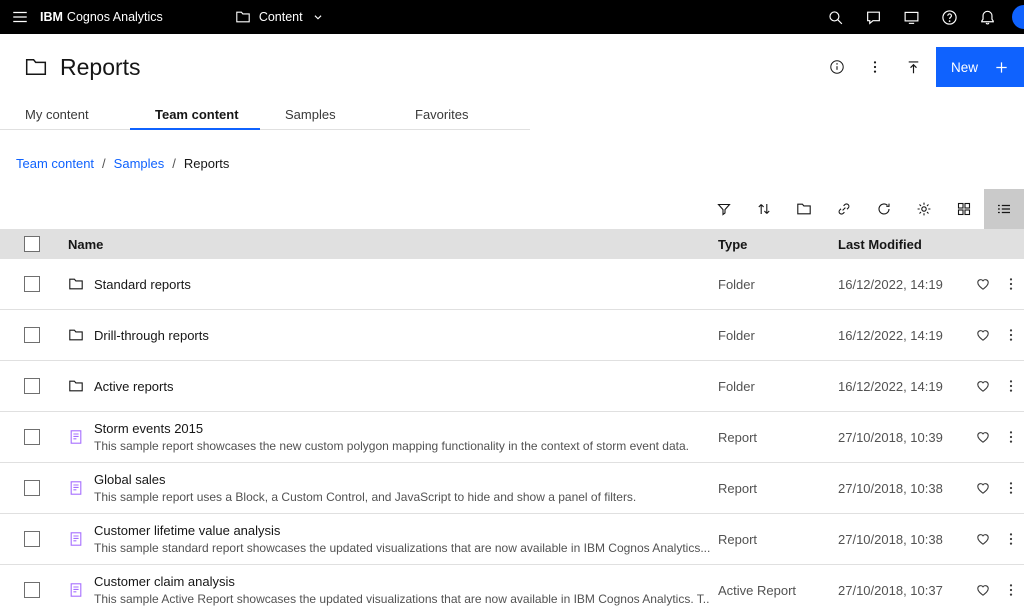 The width and height of the screenshot is (1024, 611). I want to click on tile-view-icon, so click(964, 209).